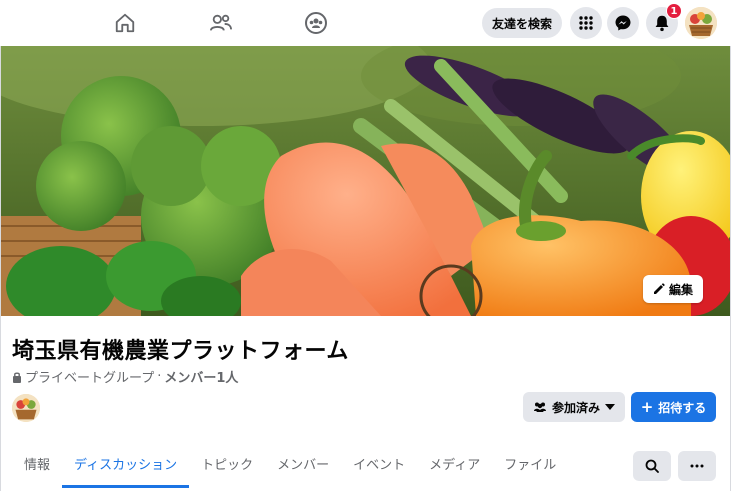 The height and width of the screenshot is (491, 731). I want to click on caret-down-icon, so click(610, 407).